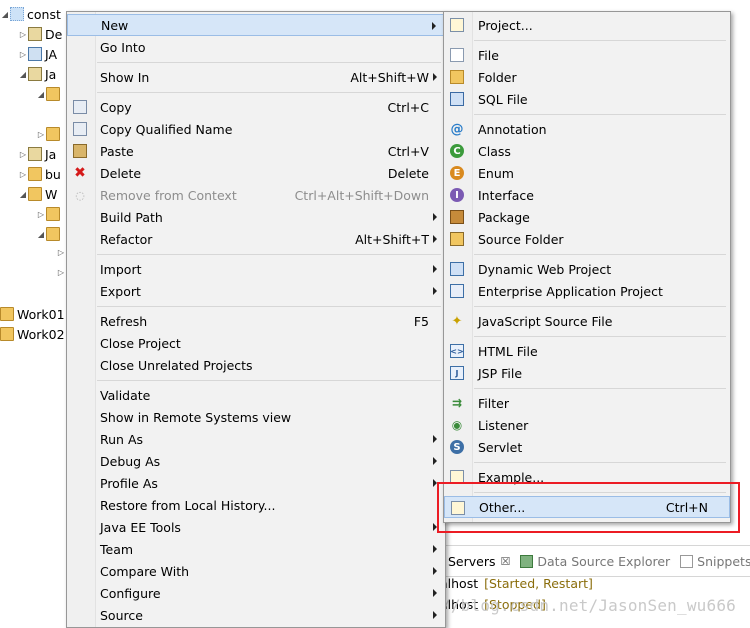 Image resolution: width=750 pixels, height=628 pixels. Describe the element at coordinates (587, 173) in the screenshot. I see `menu-item-enum: E Enum` at that location.